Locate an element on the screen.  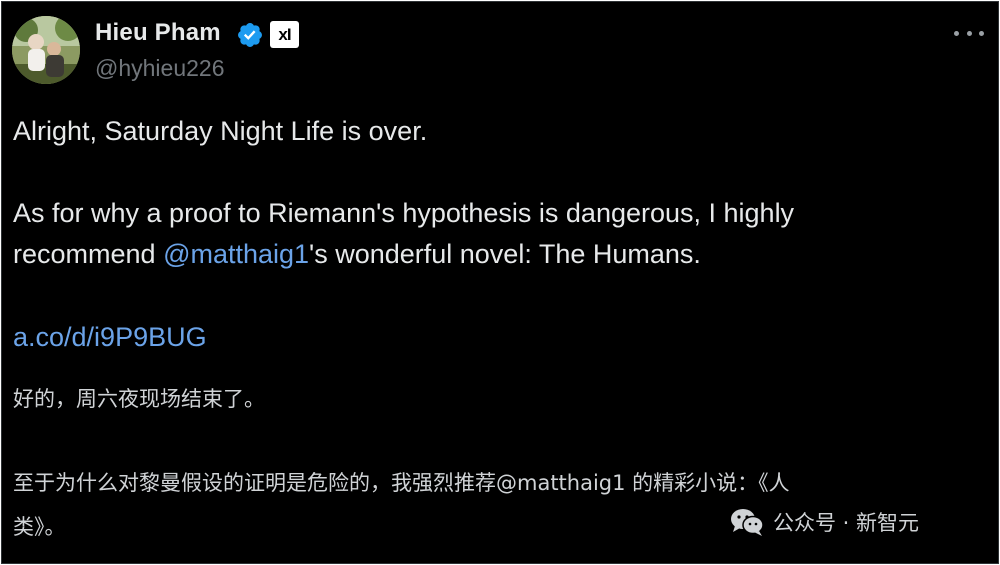
avatar is located at coordinates (46, 50).